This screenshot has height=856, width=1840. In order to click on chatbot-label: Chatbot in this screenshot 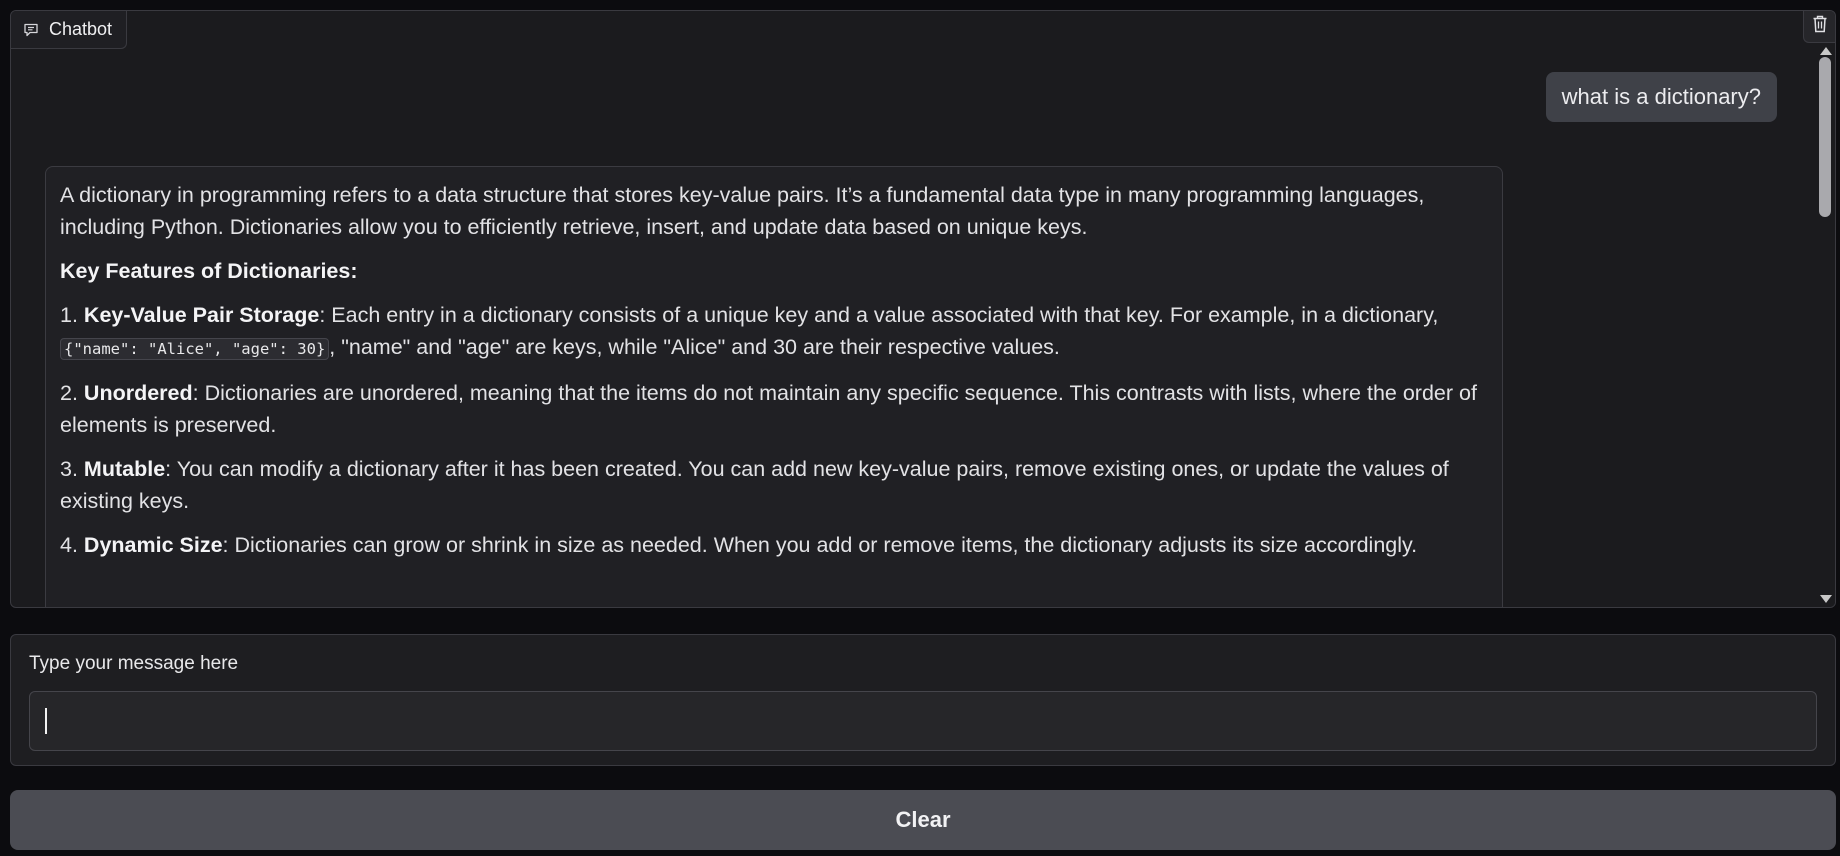, I will do `click(69, 30)`.